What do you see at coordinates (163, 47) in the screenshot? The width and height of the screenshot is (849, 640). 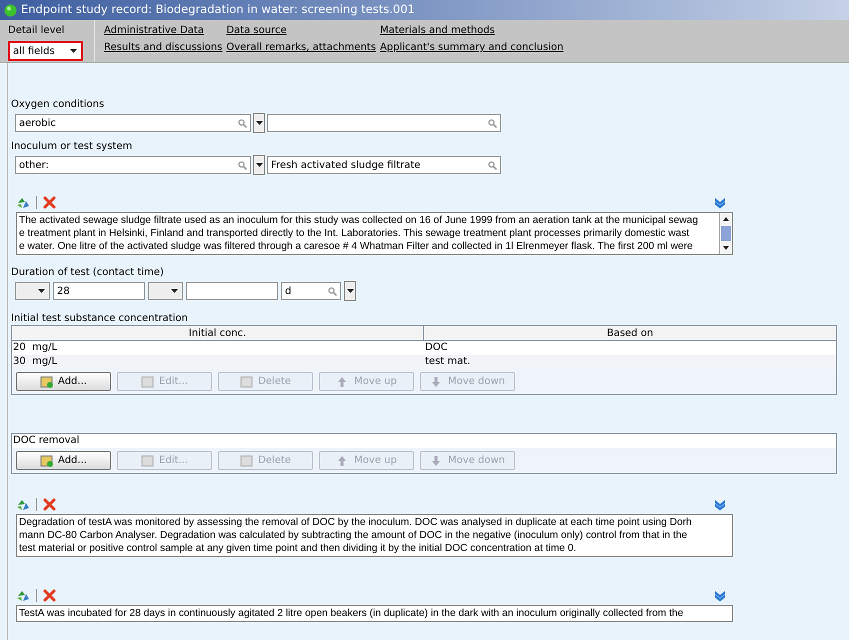 I see `nav-link: Results and discussions` at bounding box center [163, 47].